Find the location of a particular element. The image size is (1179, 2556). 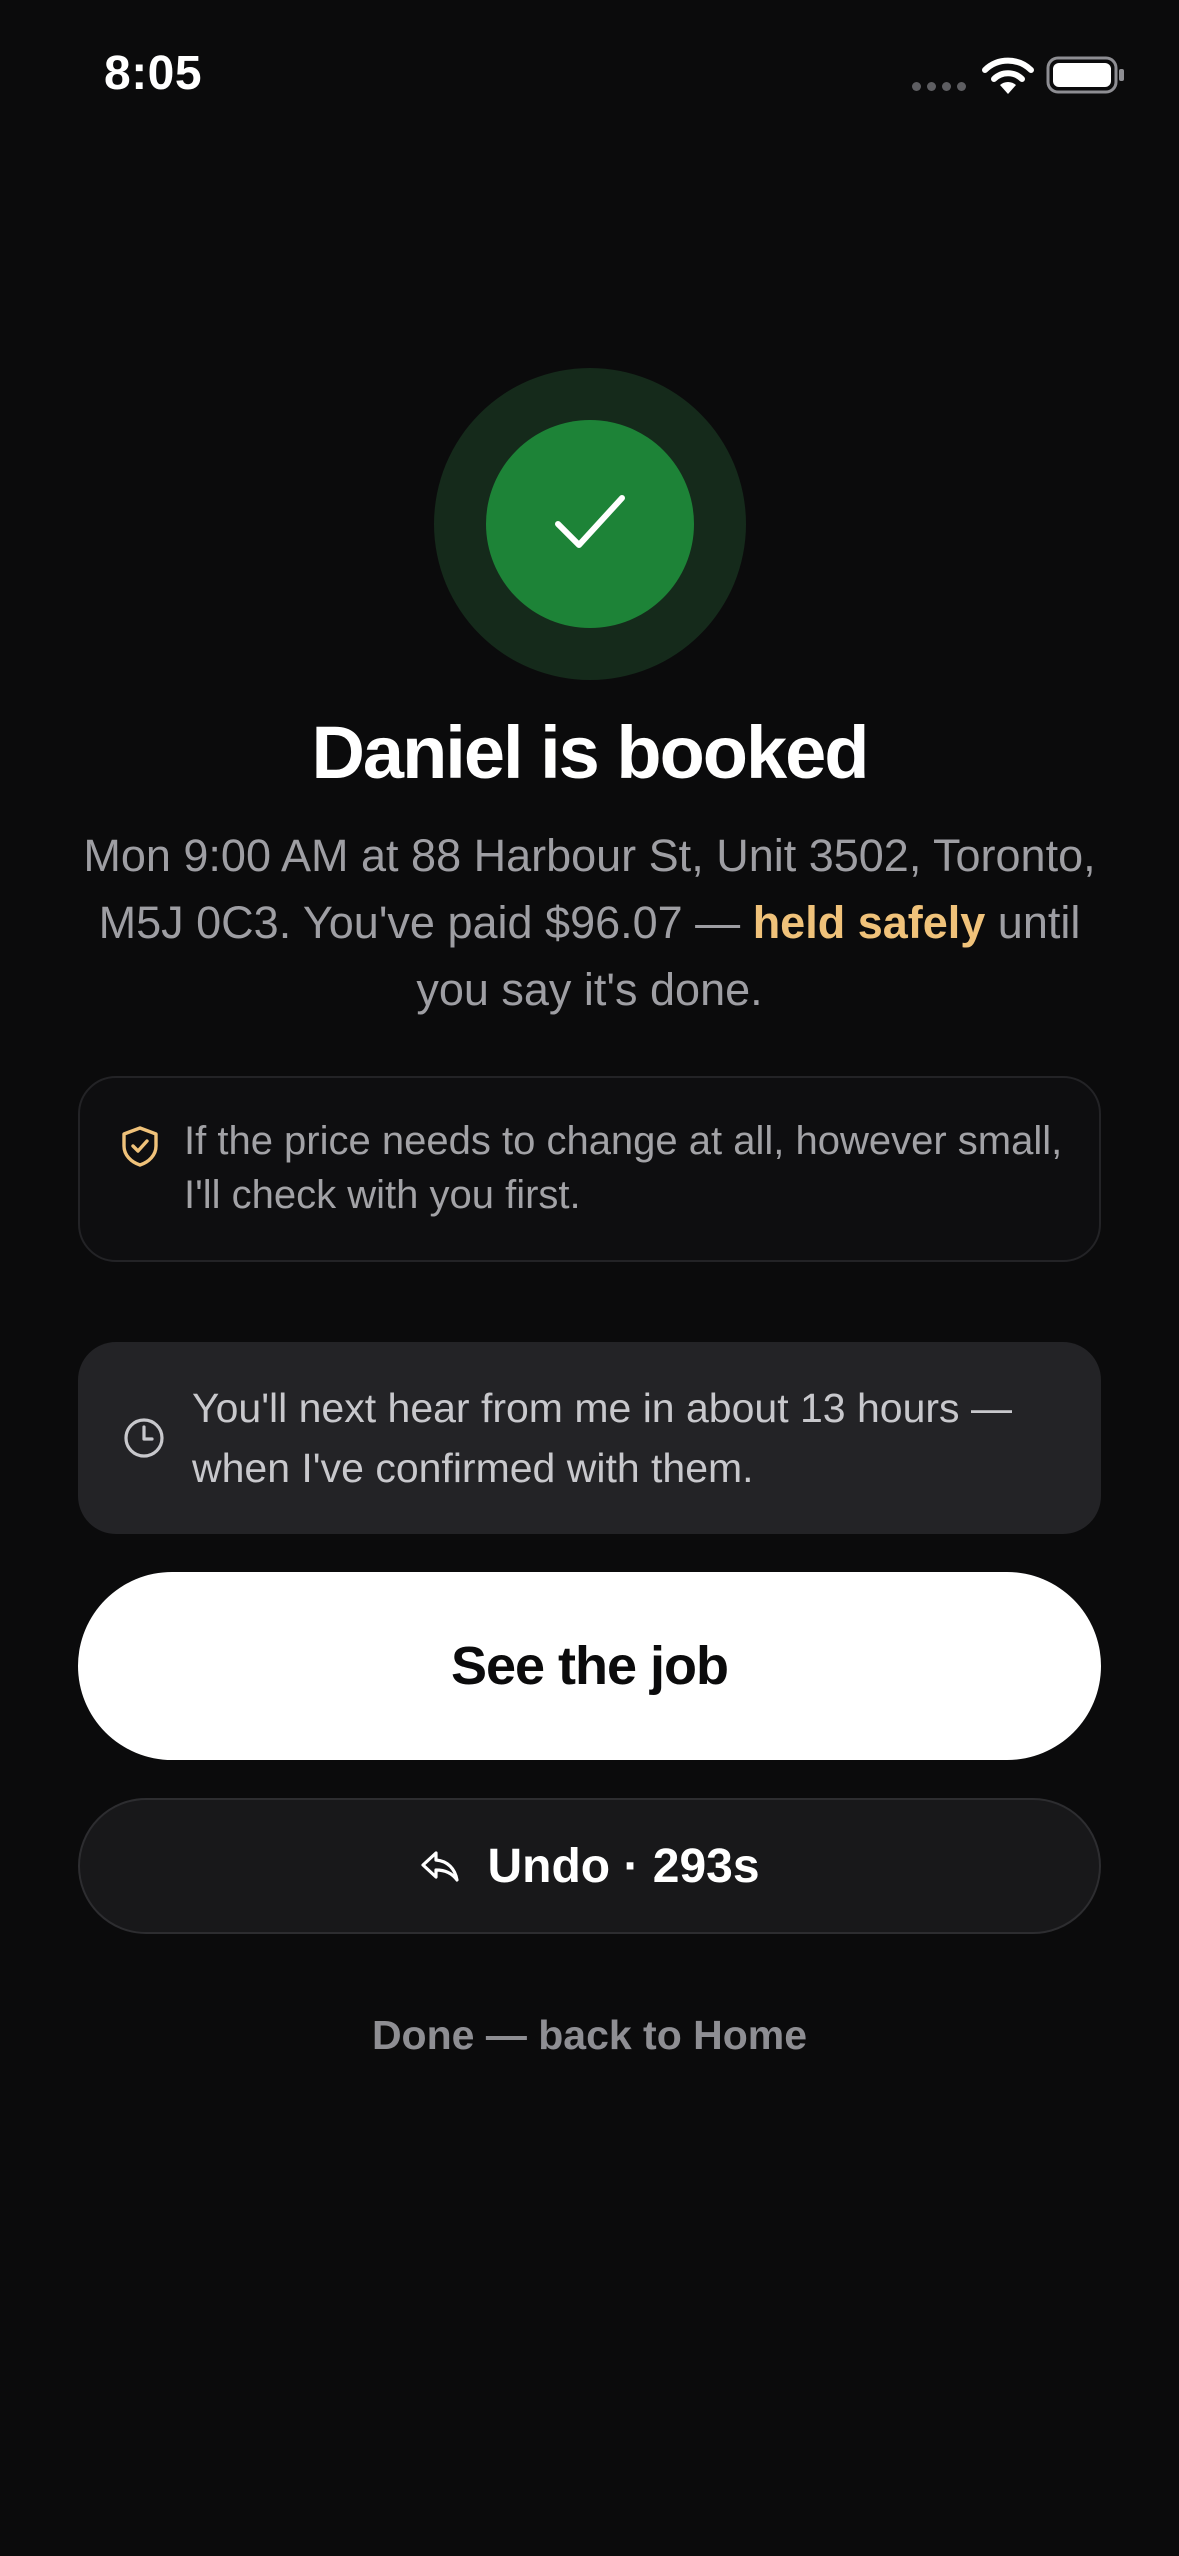

check-icon is located at coordinates (590, 521).